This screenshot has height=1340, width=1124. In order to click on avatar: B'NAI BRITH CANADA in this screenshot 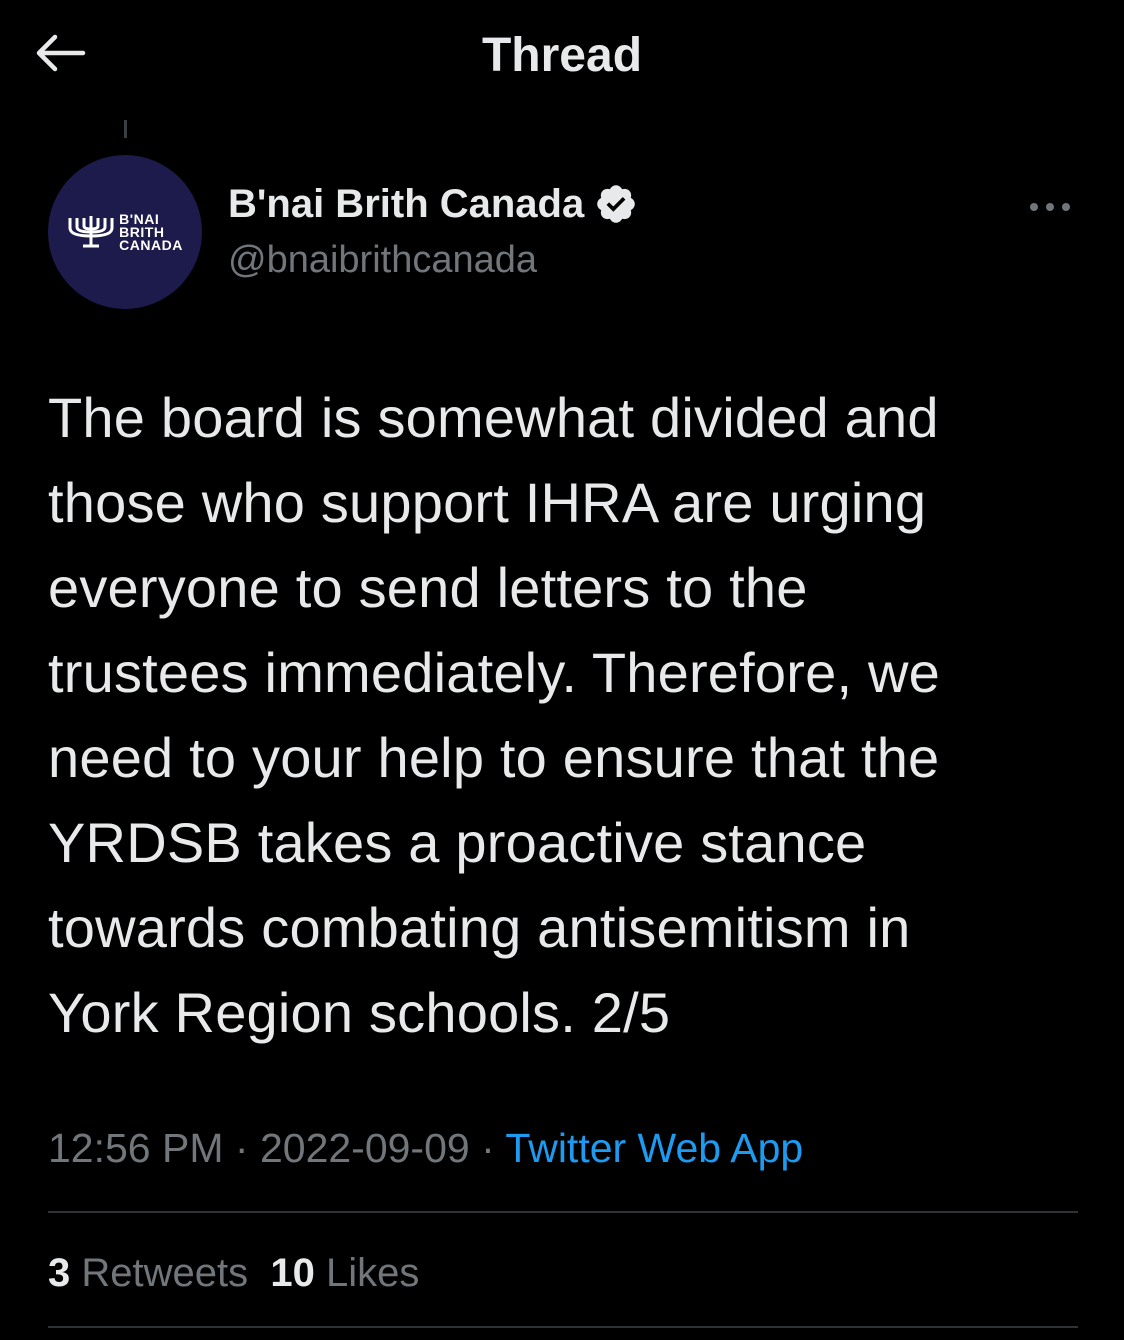, I will do `click(125, 232)`.